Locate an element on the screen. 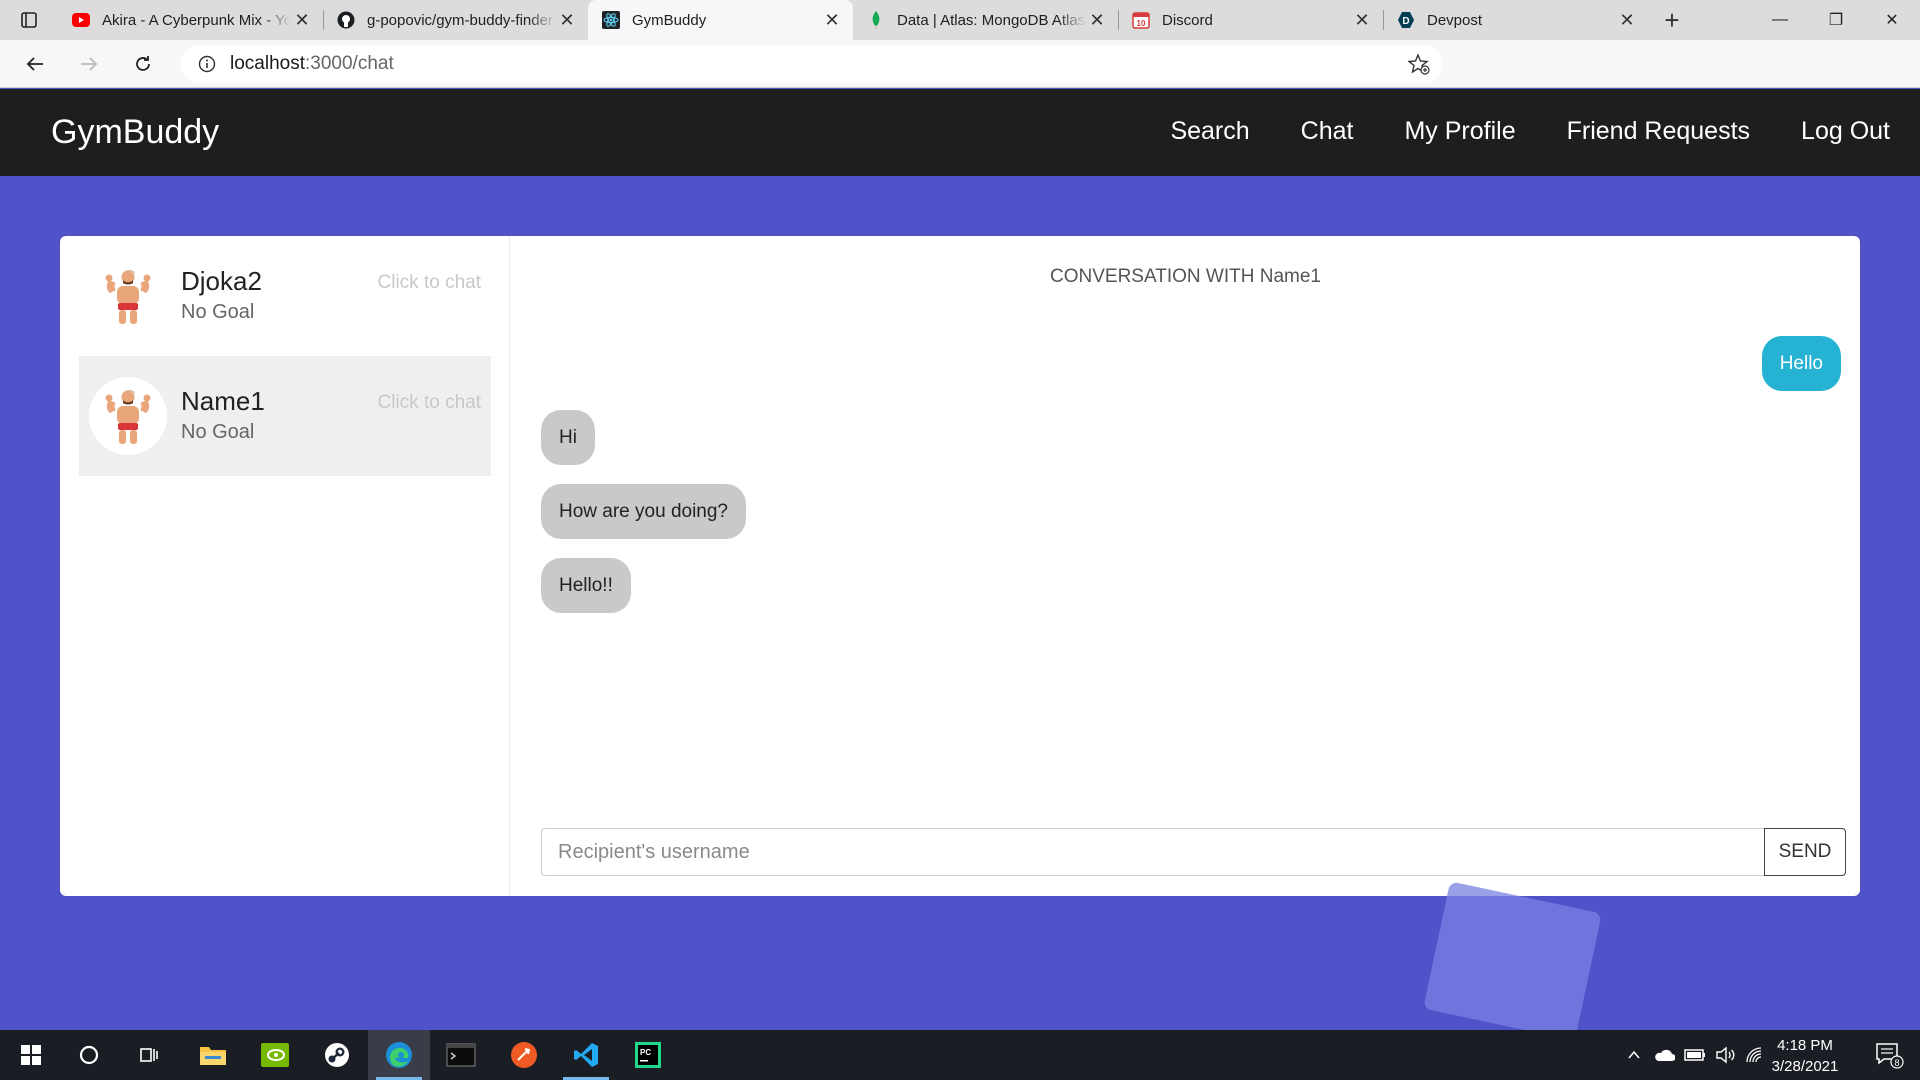 Image resolution: width=1920 pixels, height=1080 pixels. steam-icon is located at coordinates (337, 1055).